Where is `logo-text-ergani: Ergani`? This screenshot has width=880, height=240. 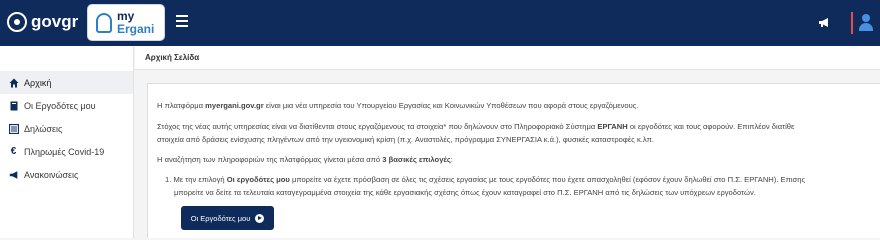
logo-text-ergani: Ergani is located at coordinates (136, 28).